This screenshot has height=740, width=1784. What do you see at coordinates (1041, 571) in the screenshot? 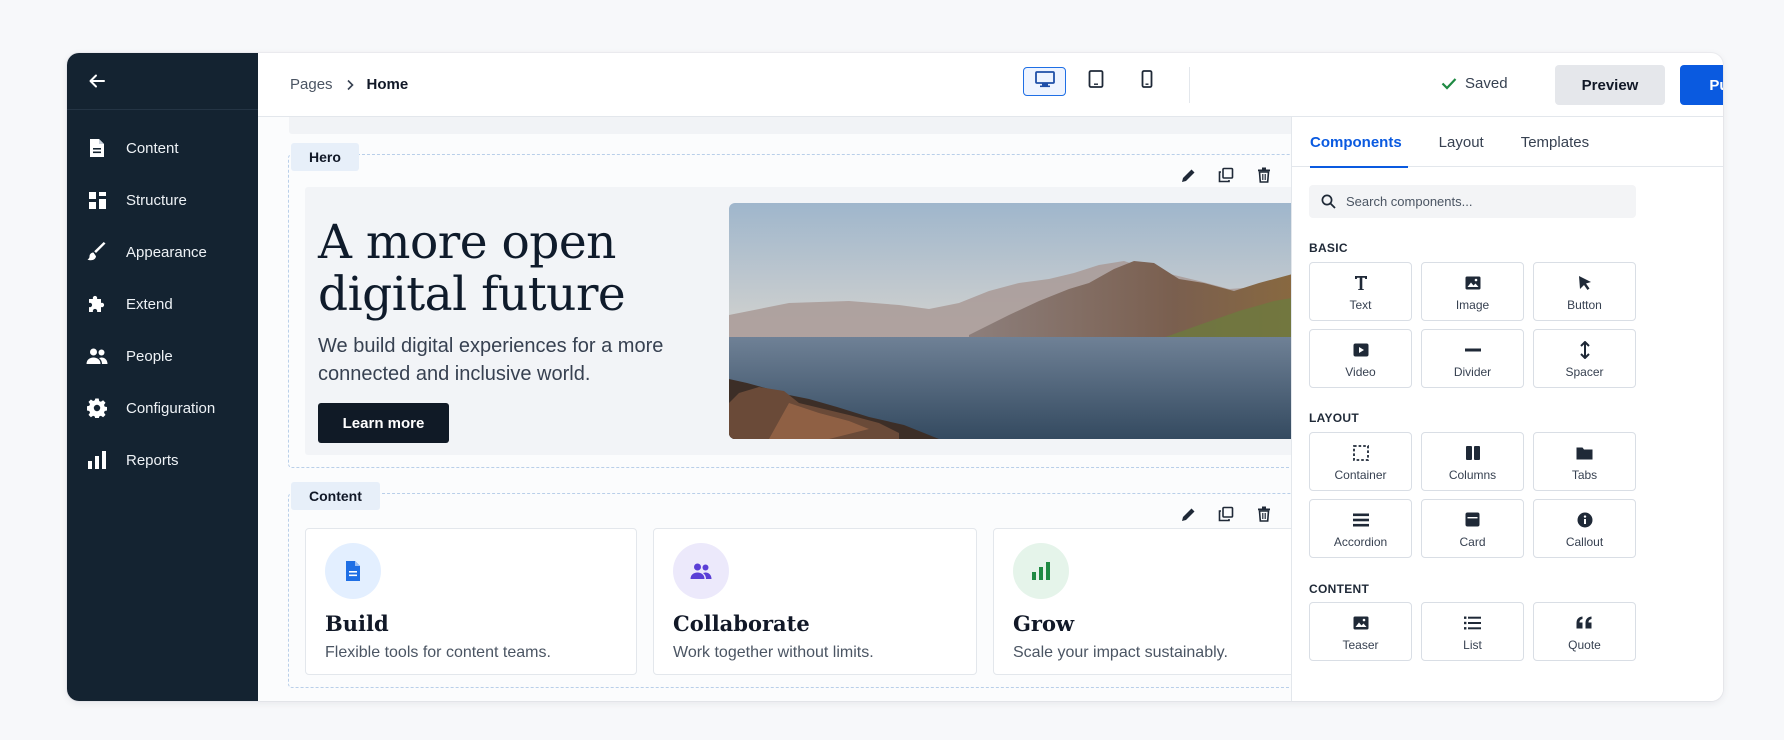
I see `bar-chart-icon` at bounding box center [1041, 571].